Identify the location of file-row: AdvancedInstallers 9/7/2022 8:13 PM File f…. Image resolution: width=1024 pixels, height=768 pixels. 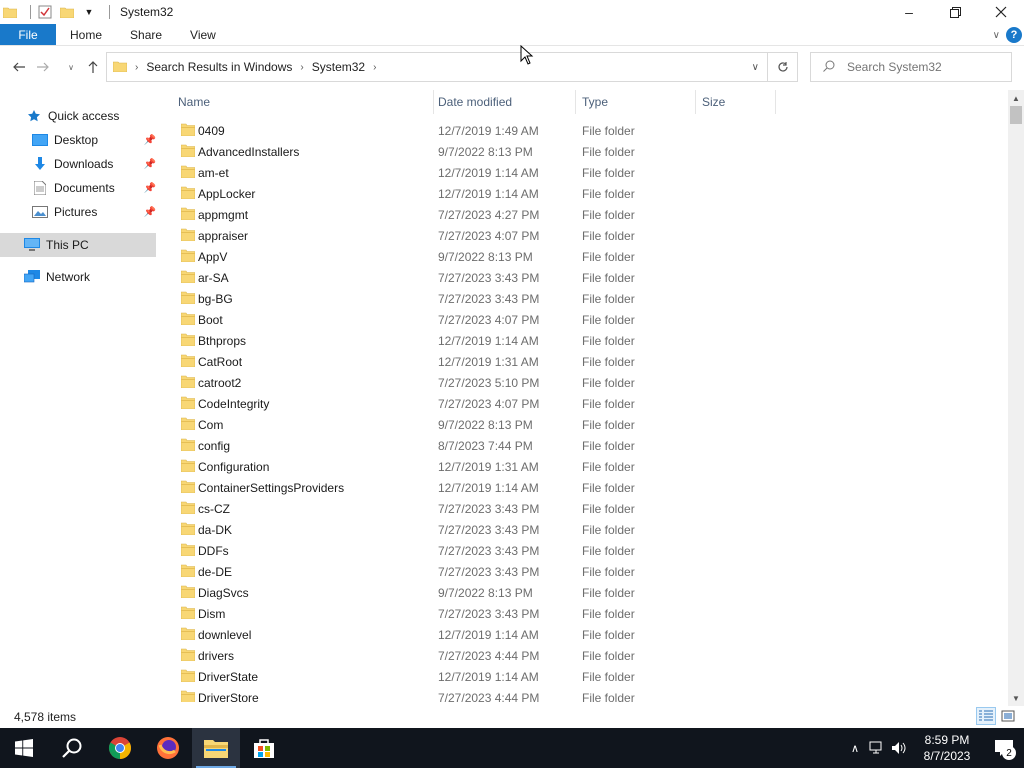
(472, 151).